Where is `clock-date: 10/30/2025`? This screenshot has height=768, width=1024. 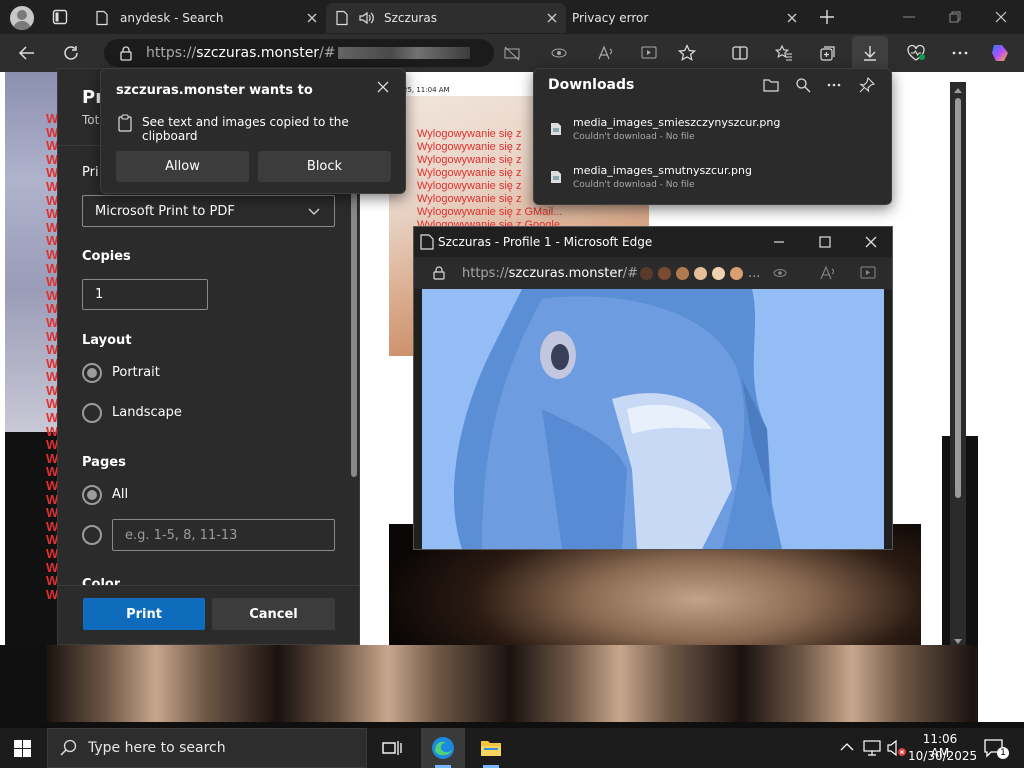
clock-date: 10/30/2025 is located at coordinates (942, 756).